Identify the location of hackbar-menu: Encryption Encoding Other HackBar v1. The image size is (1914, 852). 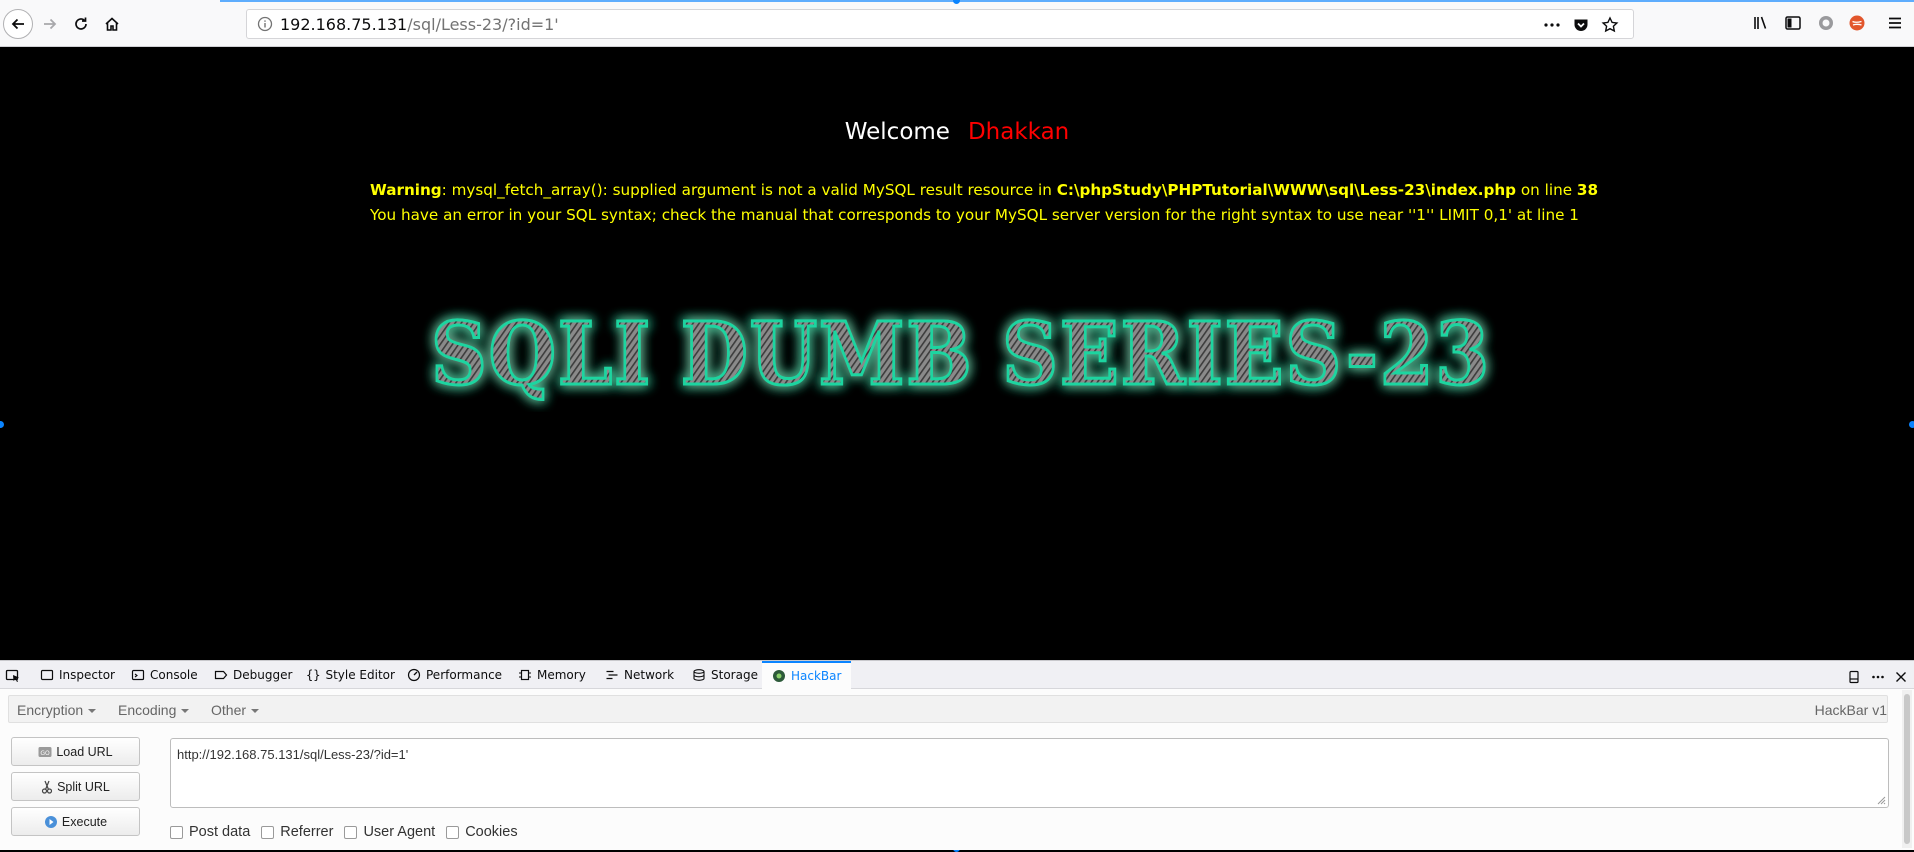
(948, 709).